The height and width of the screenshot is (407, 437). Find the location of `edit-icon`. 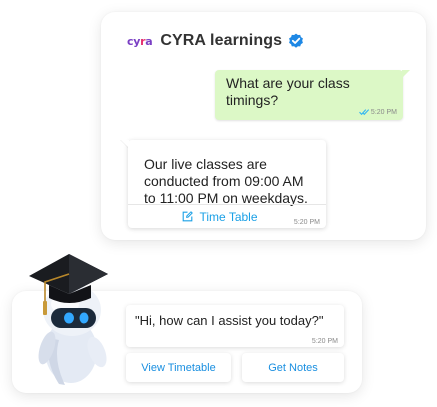

edit-icon is located at coordinates (188, 216).